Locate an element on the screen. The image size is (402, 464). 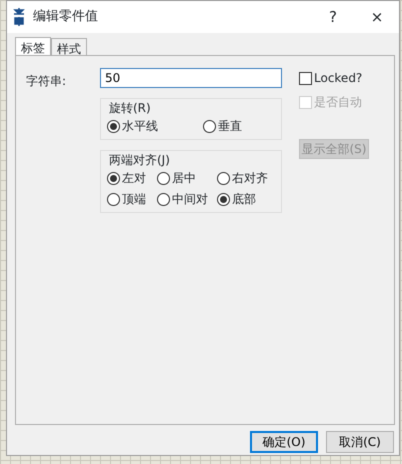
radio-option: 右对齐 is located at coordinates (252, 178).